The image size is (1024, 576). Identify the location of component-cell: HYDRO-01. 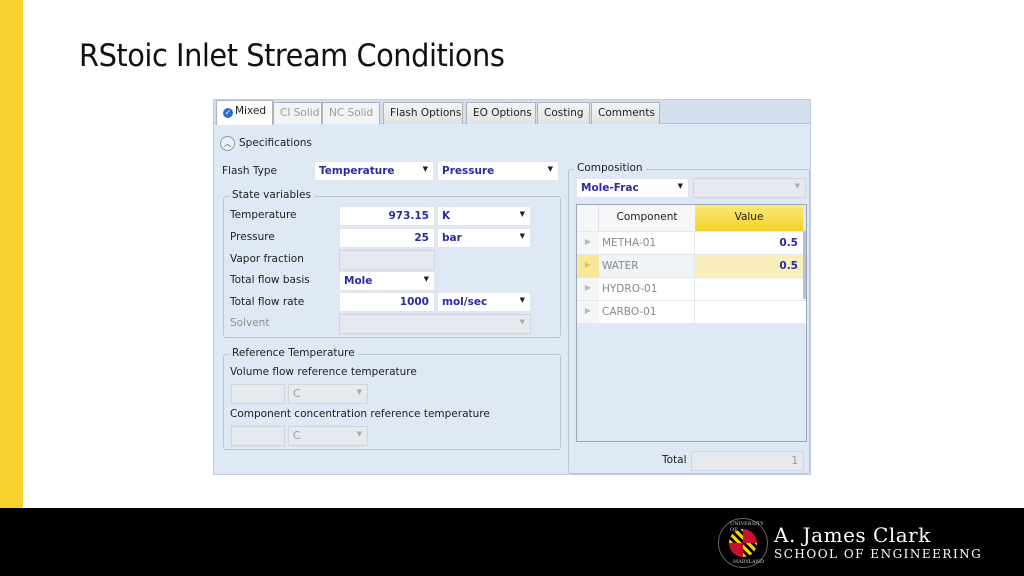
(647, 289).